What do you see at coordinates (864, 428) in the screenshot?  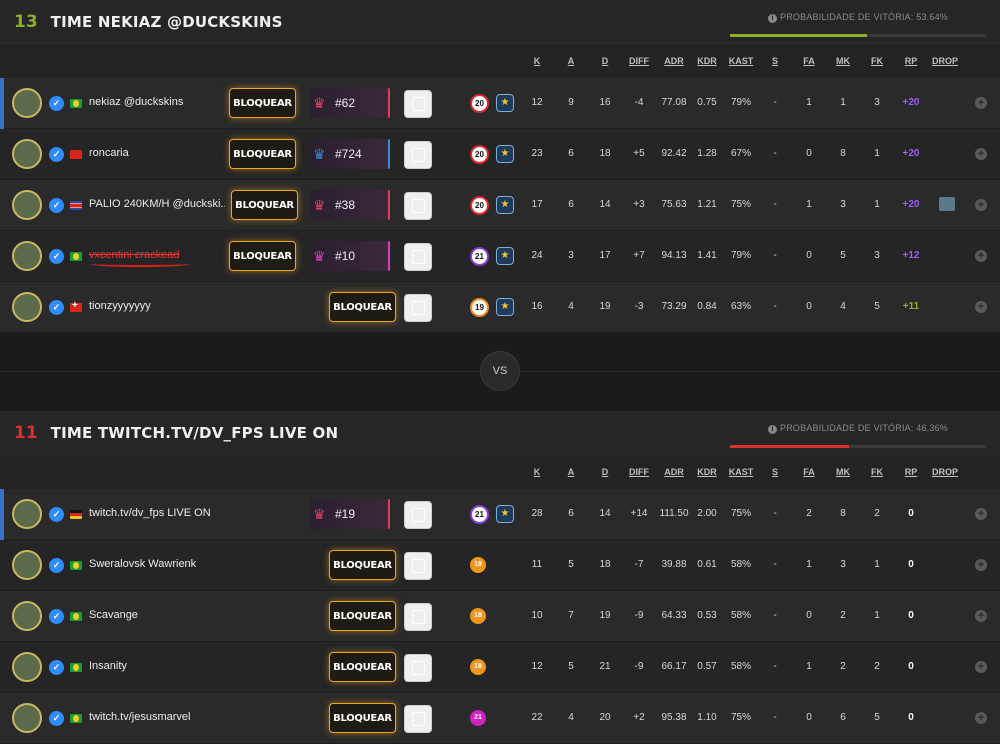 I see `win-probability-text: PROBABILIDADE DE VITÓRIA: 46.36%` at bounding box center [864, 428].